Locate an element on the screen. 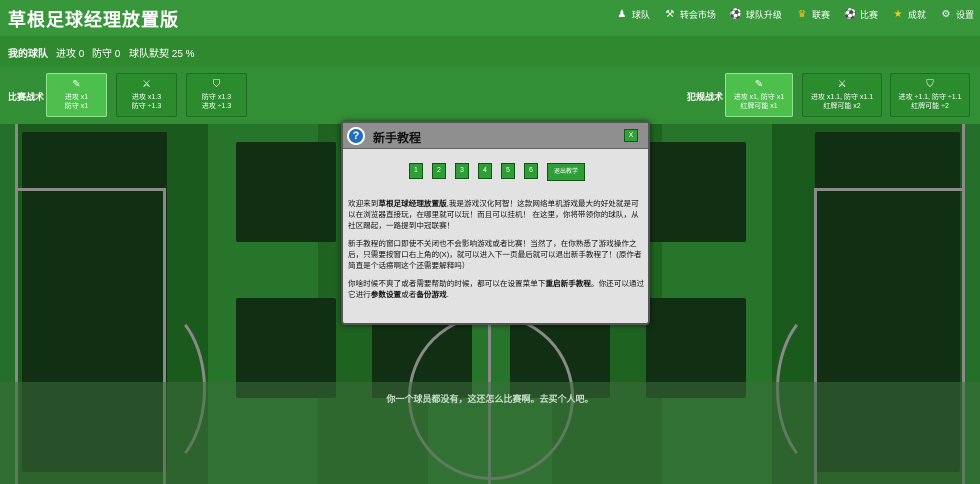 The height and width of the screenshot is (484, 980). tactic-line2: 防守 ÷1.3 is located at coordinates (146, 106).